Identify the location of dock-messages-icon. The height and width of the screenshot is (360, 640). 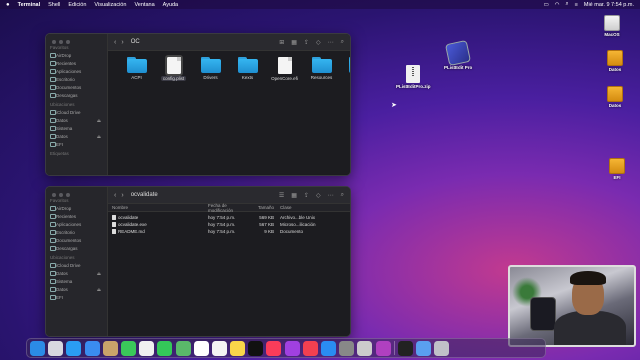
(128, 348).